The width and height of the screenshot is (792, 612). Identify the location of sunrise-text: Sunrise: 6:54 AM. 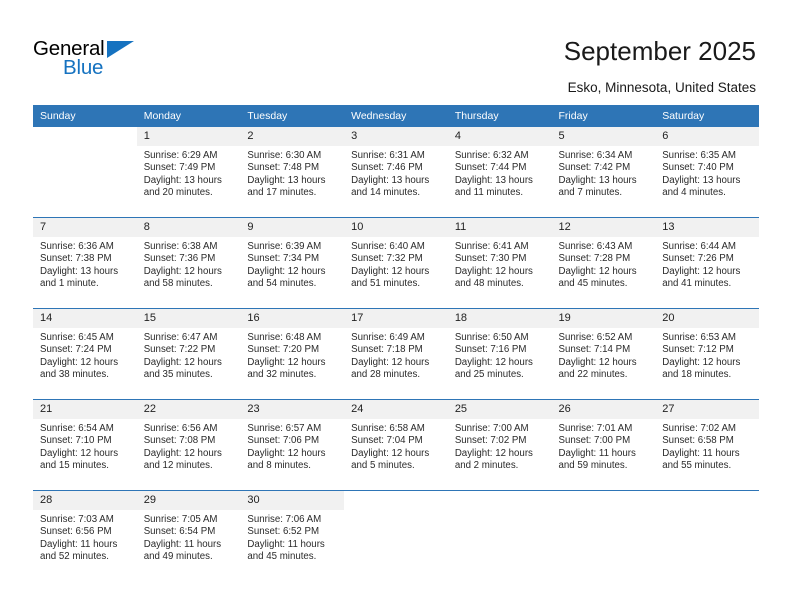
(77, 428).